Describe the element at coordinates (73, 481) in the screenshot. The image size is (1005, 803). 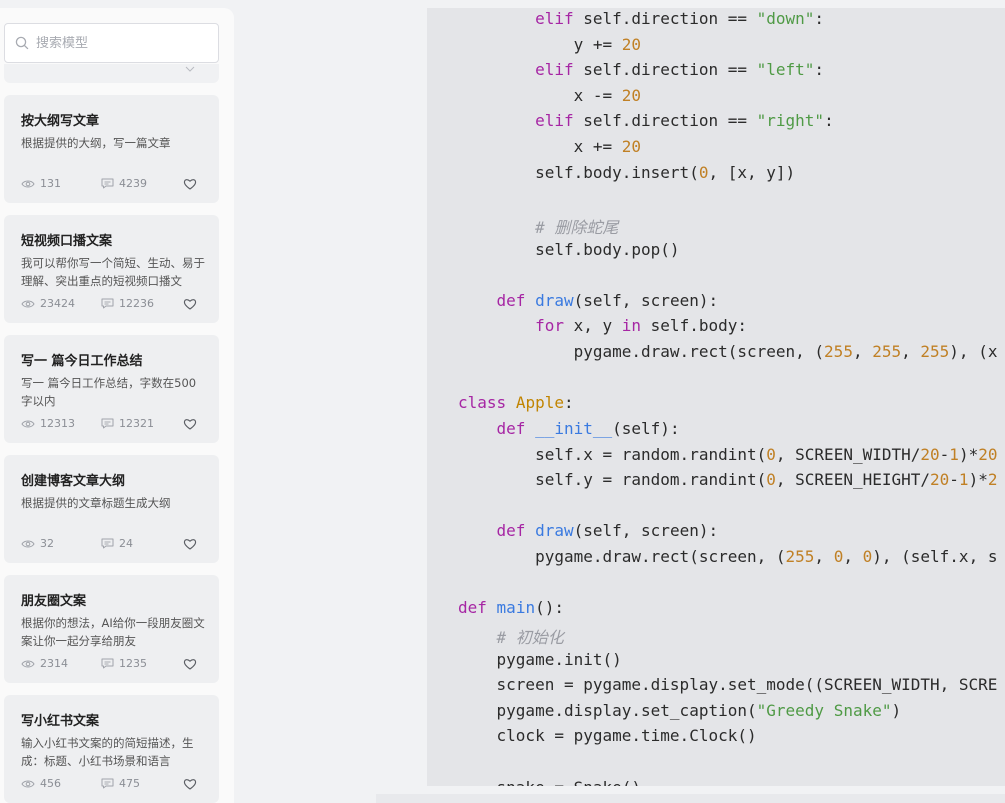
I see `card-title: 创建博客文章大纲` at that location.